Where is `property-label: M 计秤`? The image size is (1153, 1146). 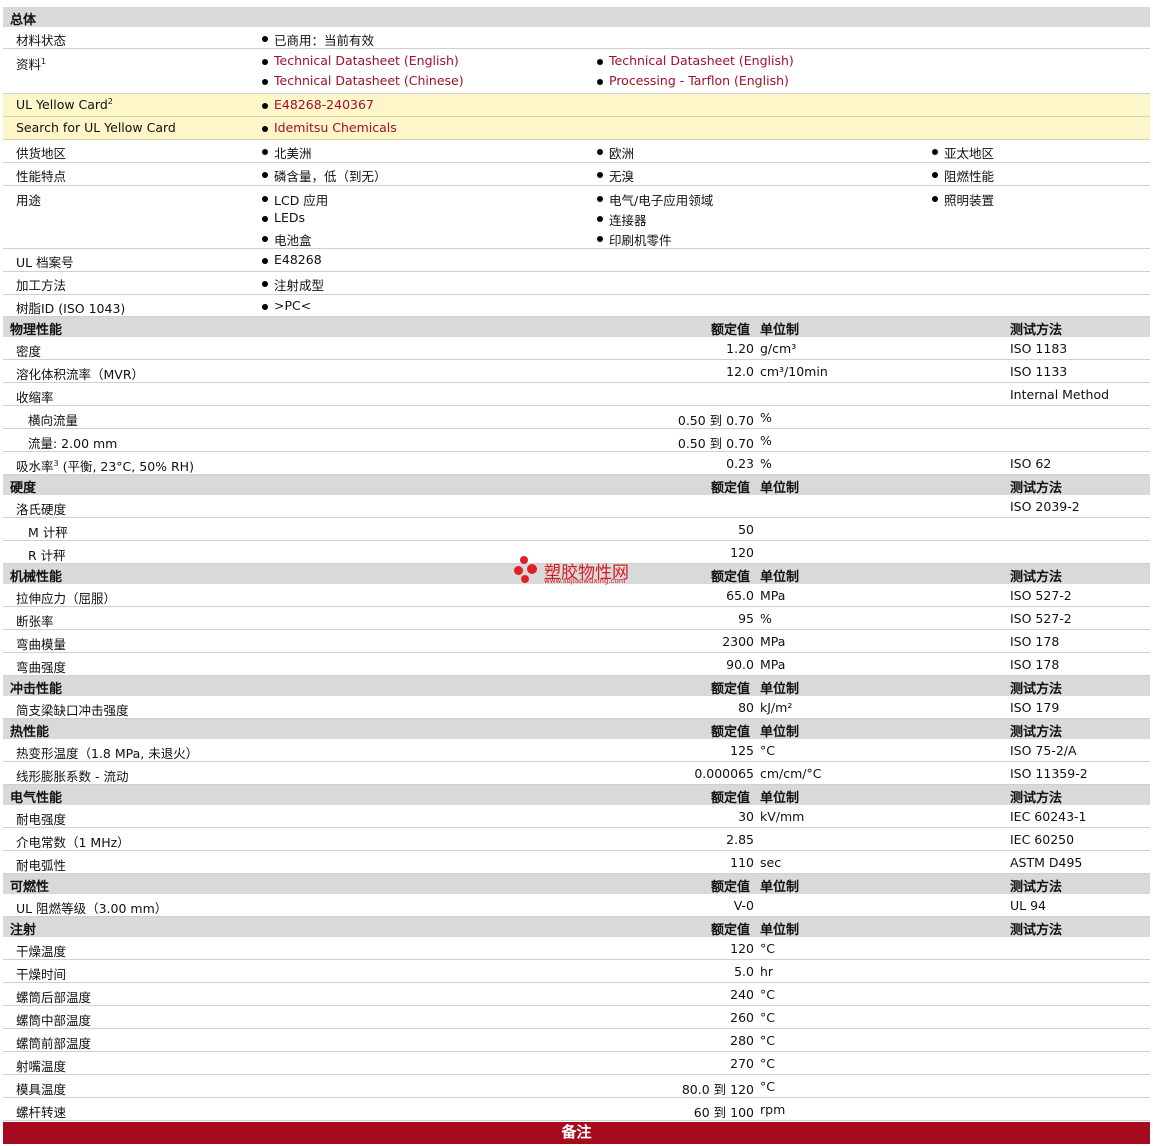 property-label: M 计秤 is located at coordinates (48, 531).